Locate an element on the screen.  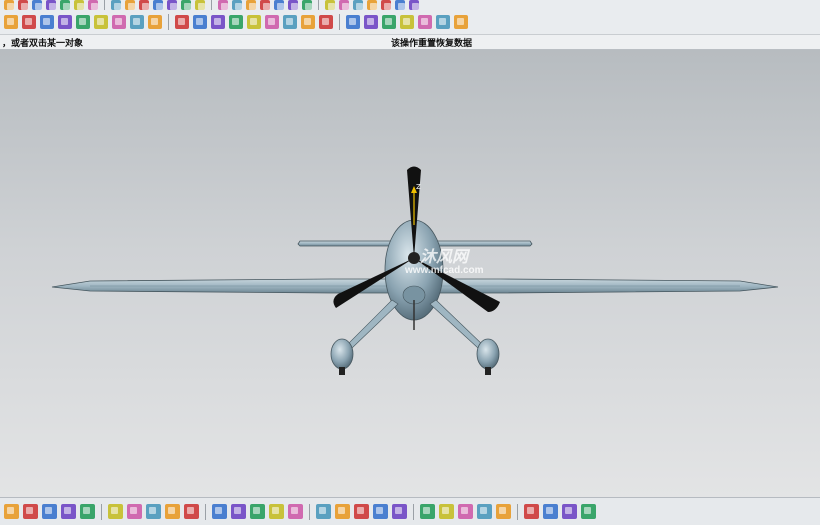
status-message: 该操作重置恢复数据 is located at coordinates (432, 44).